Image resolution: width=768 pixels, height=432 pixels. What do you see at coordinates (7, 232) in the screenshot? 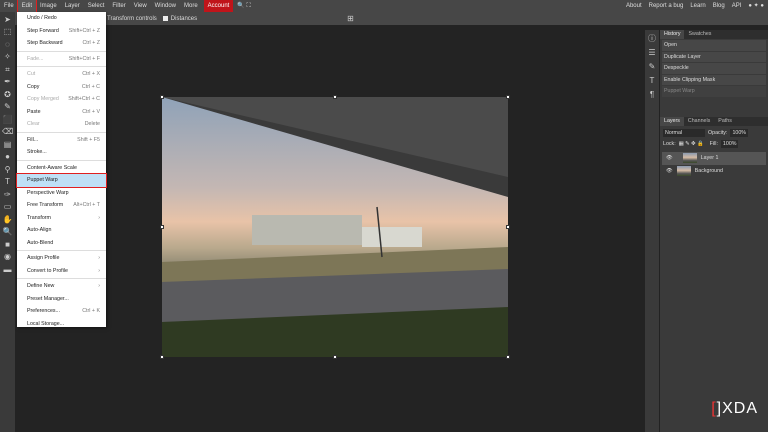
I see `tool-icon: 🔍` at bounding box center [7, 232].